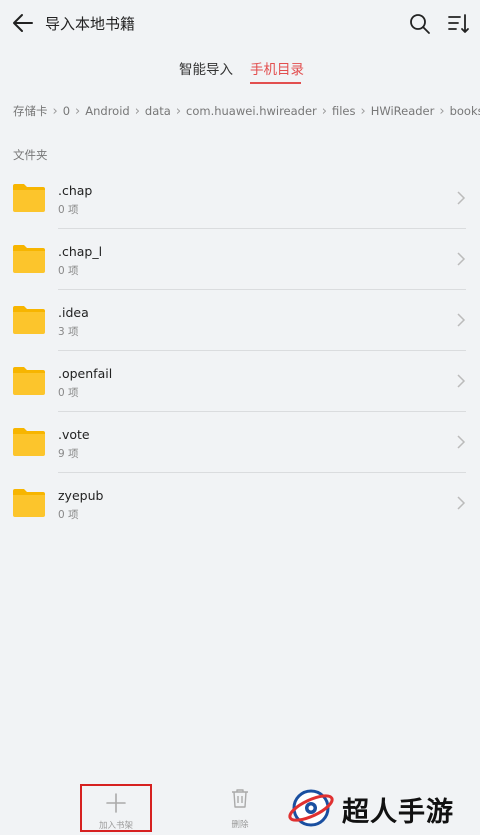 The image size is (480, 835). What do you see at coordinates (30, 155) in the screenshot?
I see `section-label-folders: 文件夹` at bounding box center [30, 155].